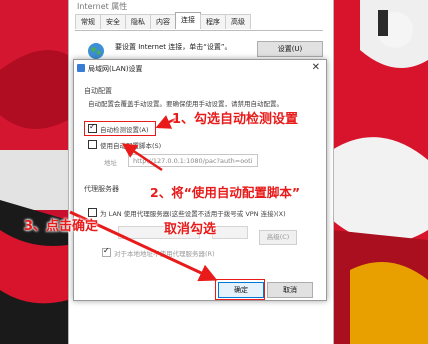 Image resolution: width=428 pixels, height=344 pixels. Describe the element at coordinates (190, 229) in the screenshot. I see `annotation-step2-line2: 取消勾选` at that location.